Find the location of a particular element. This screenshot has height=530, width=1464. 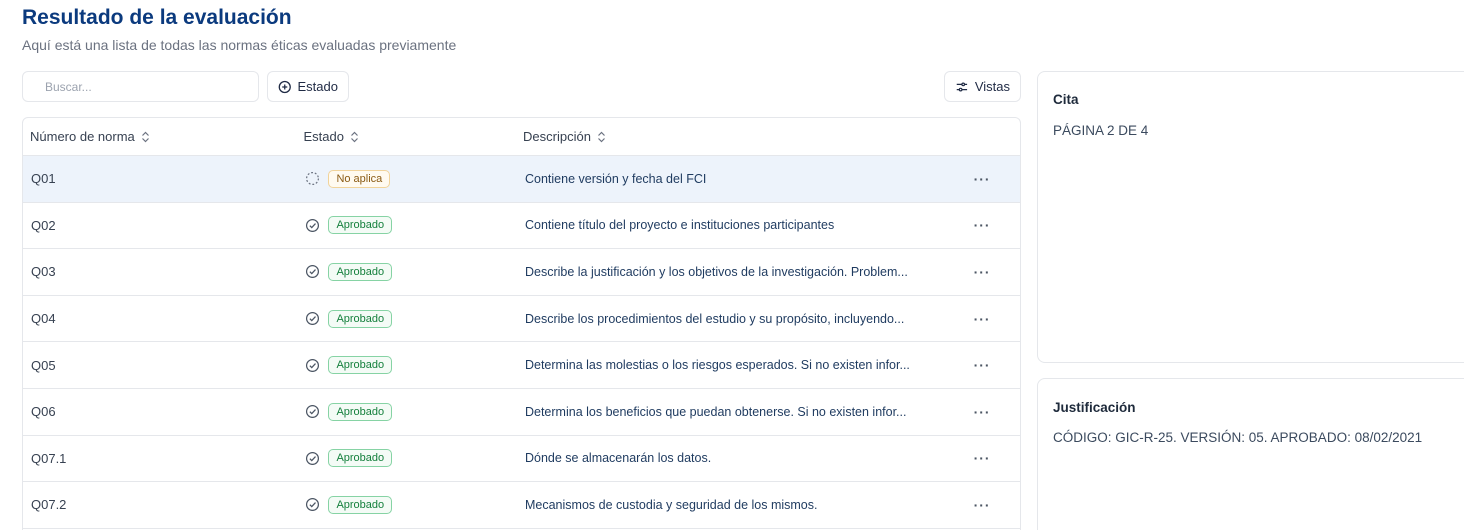

column-header-descripcion: Descripción is located at coordinates (733, 136).